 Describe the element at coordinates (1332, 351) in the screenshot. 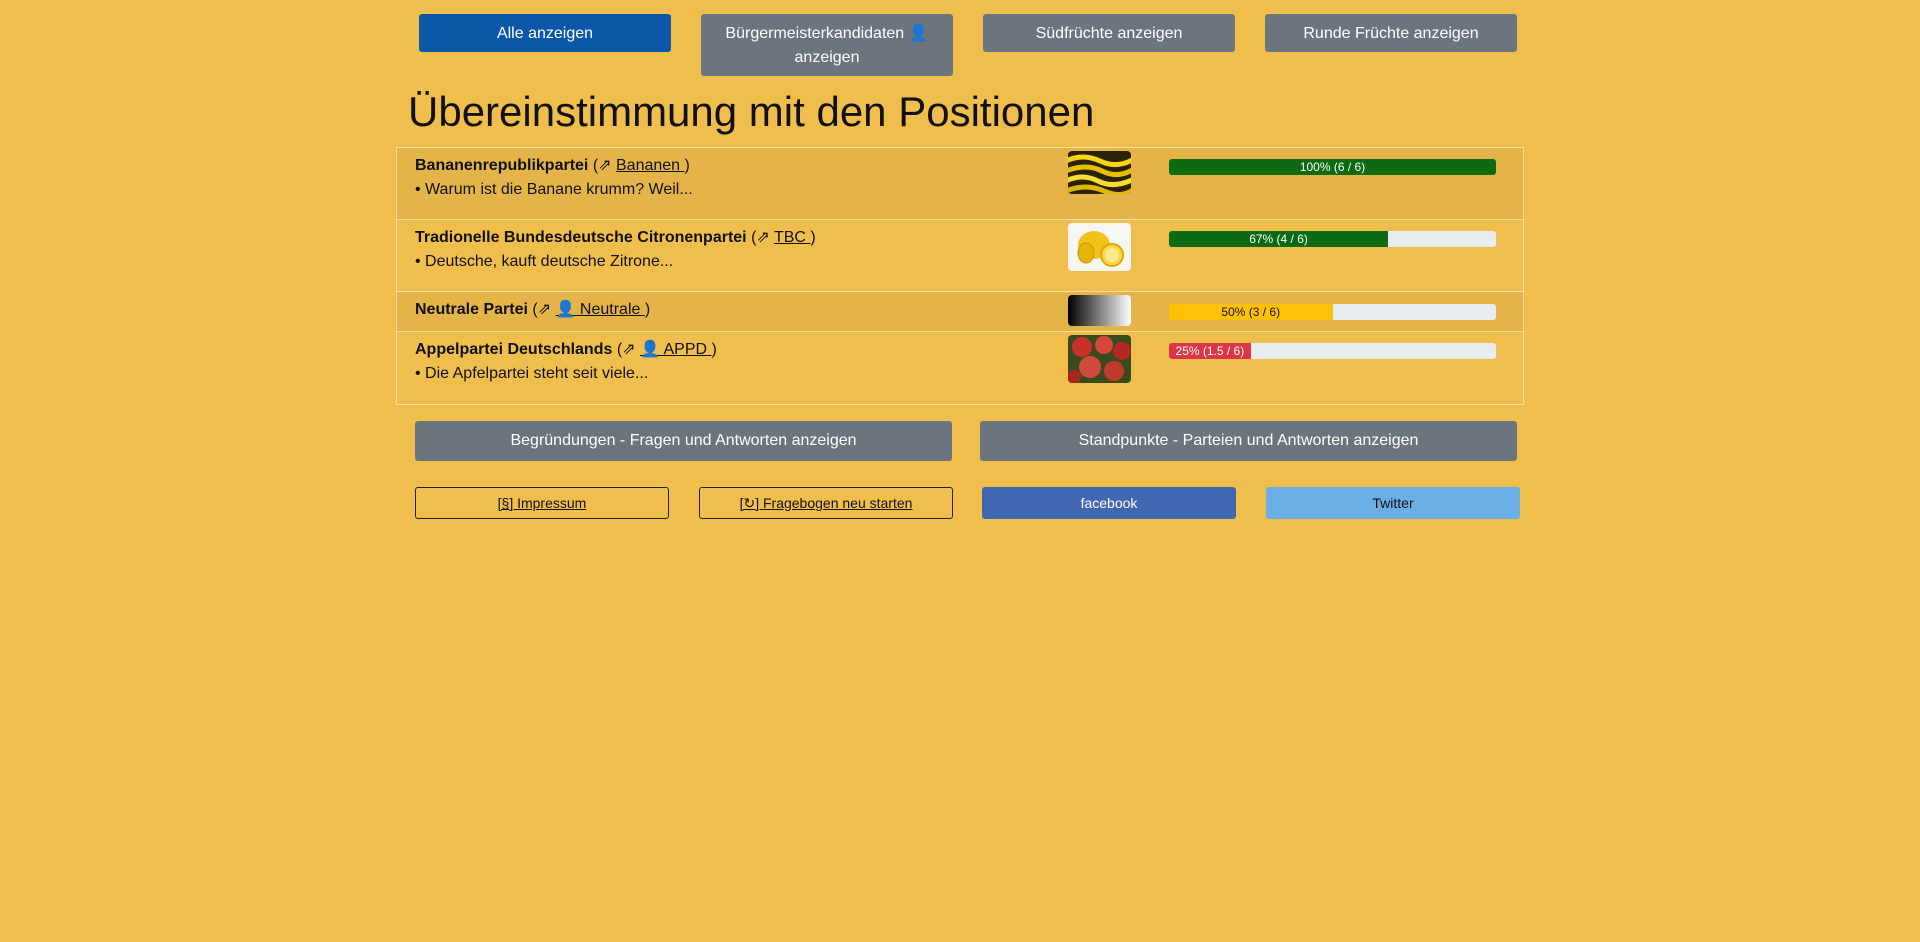

I see `match-progress-bar: 25% (1.5 / 6)` at that location.